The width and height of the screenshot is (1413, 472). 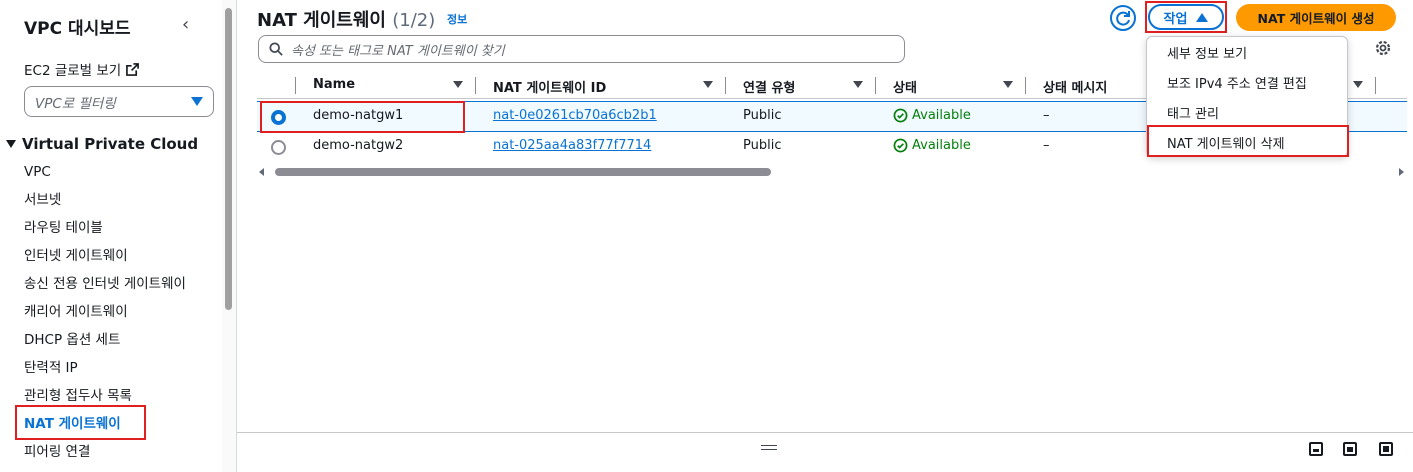 I want to click on page-title: NAT 게이트웨이 (1/2), so click(x=346, y=19).